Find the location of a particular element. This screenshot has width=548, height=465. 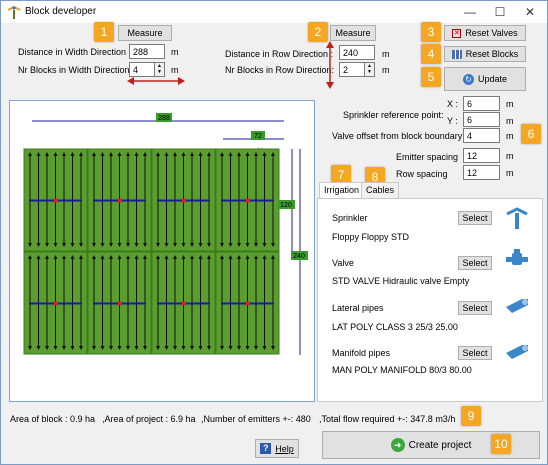

select-lateral-button: Select is located at coordinates (475, 308).